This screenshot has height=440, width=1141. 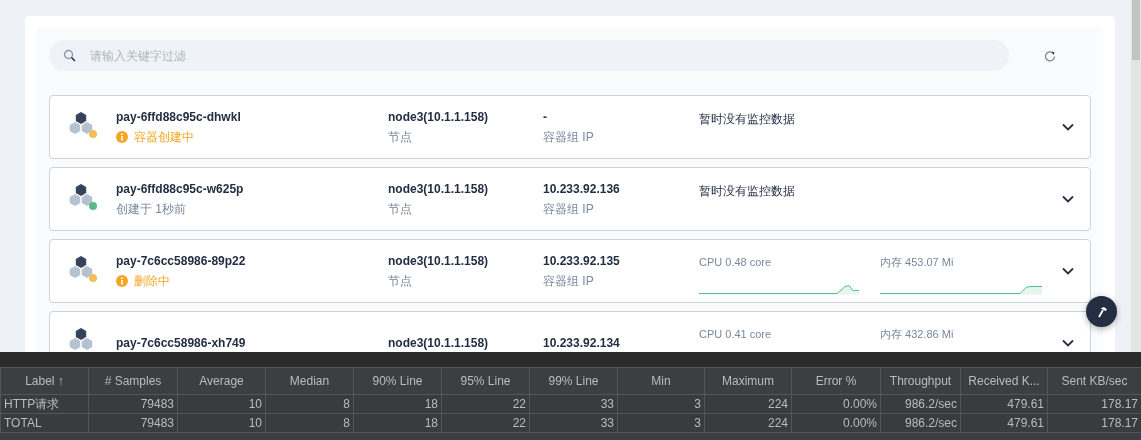 I want to click on pod-status: 容器创建中, so click(x=164, y=137).